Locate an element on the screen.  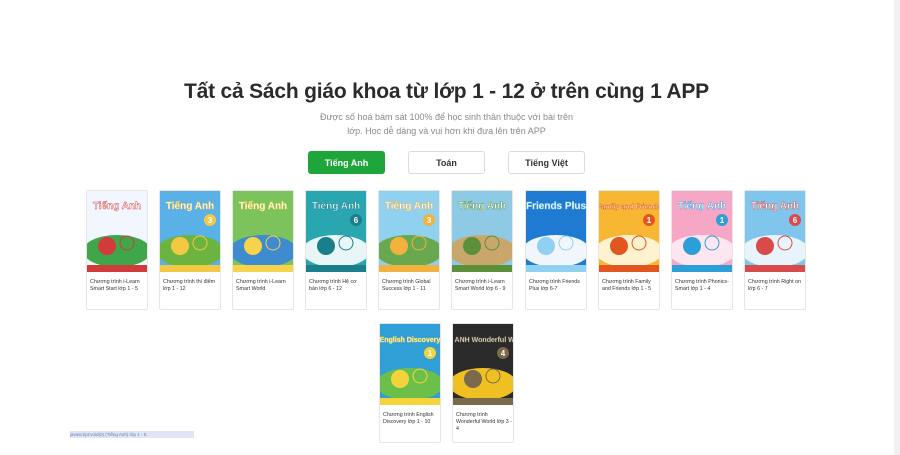
book-cover-image: English Discovery 1 is located at coordinates (410, 364).